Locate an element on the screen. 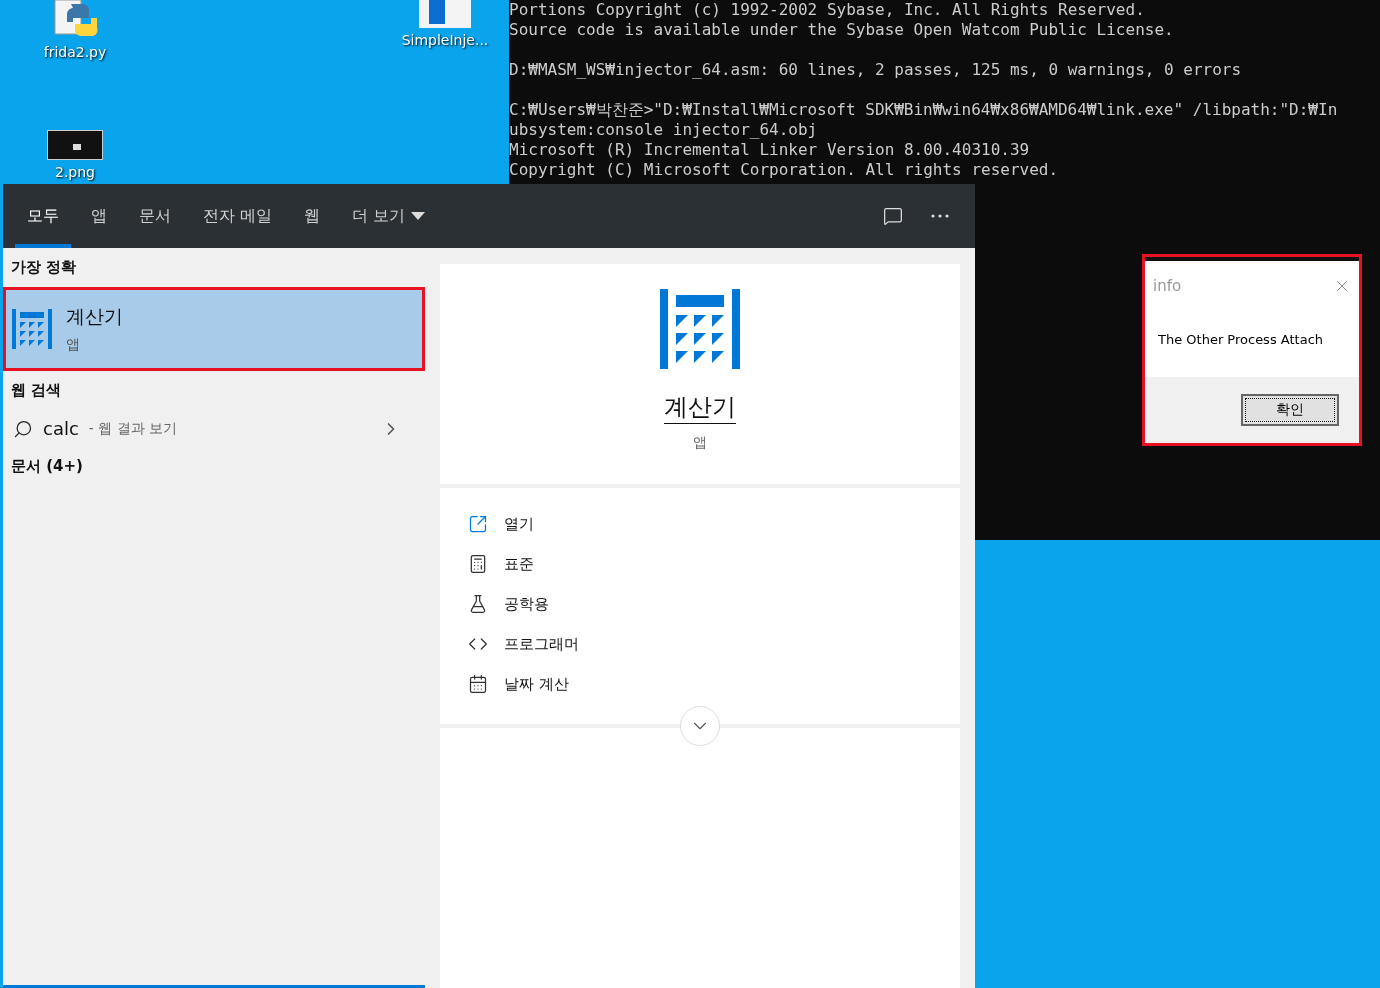  filter-tab: 앱 is located at coordinates (99, 216).